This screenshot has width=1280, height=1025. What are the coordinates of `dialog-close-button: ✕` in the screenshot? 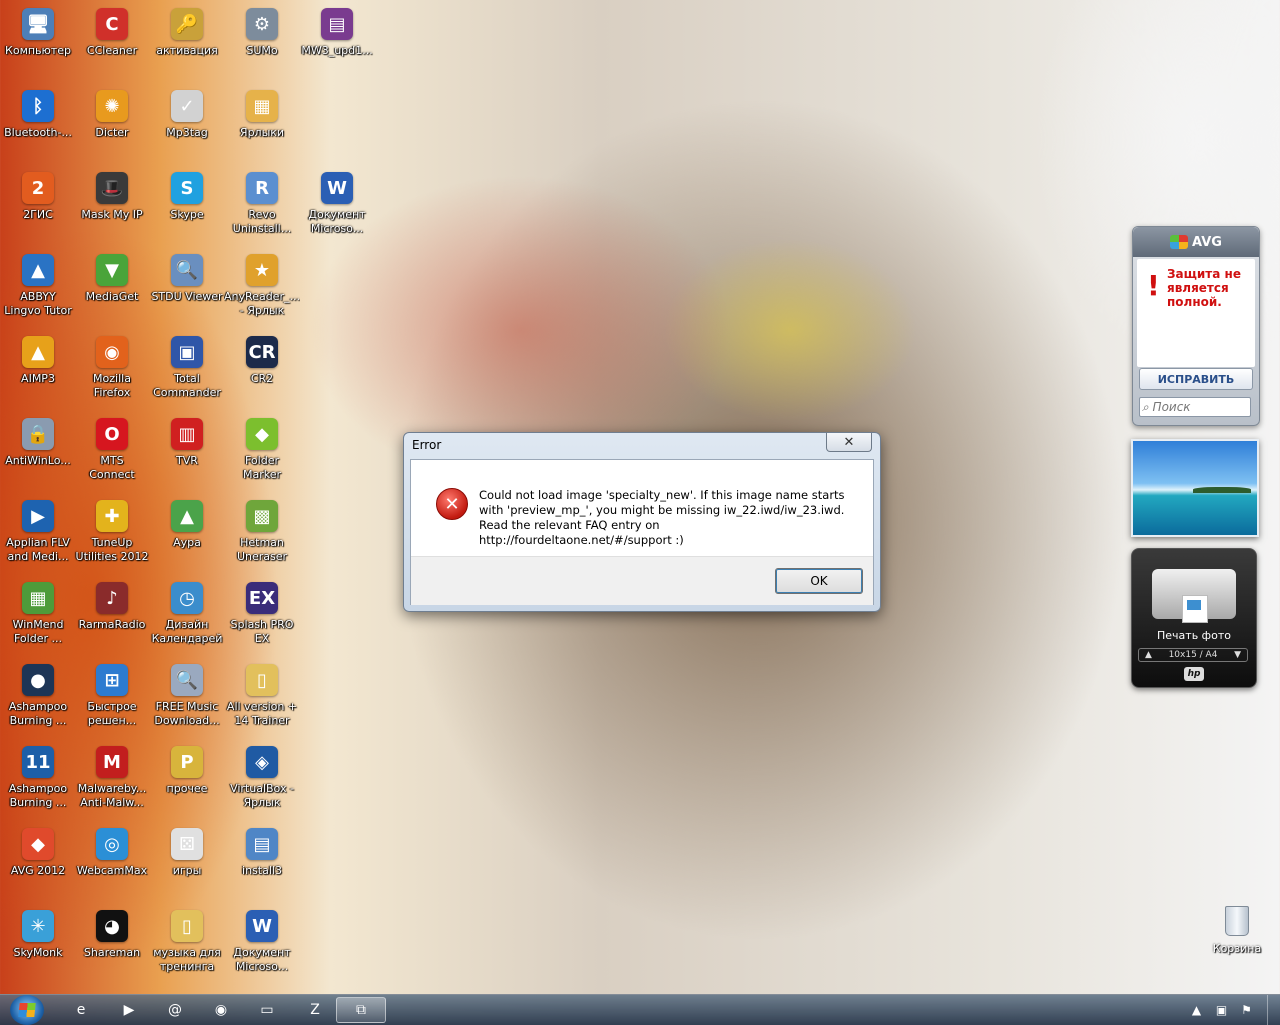 It's located at (849, 442).